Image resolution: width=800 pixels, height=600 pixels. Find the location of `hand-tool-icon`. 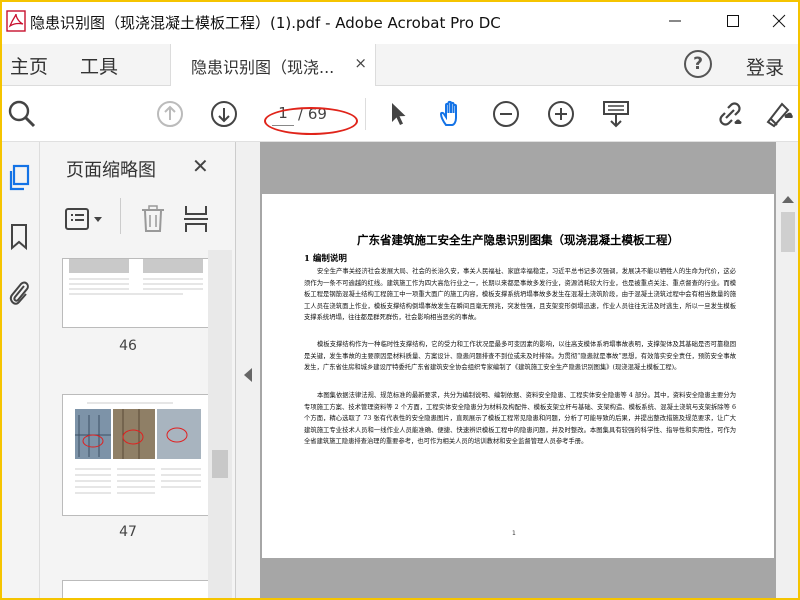

hand-tool-icon is located at coordinates (452, 114).